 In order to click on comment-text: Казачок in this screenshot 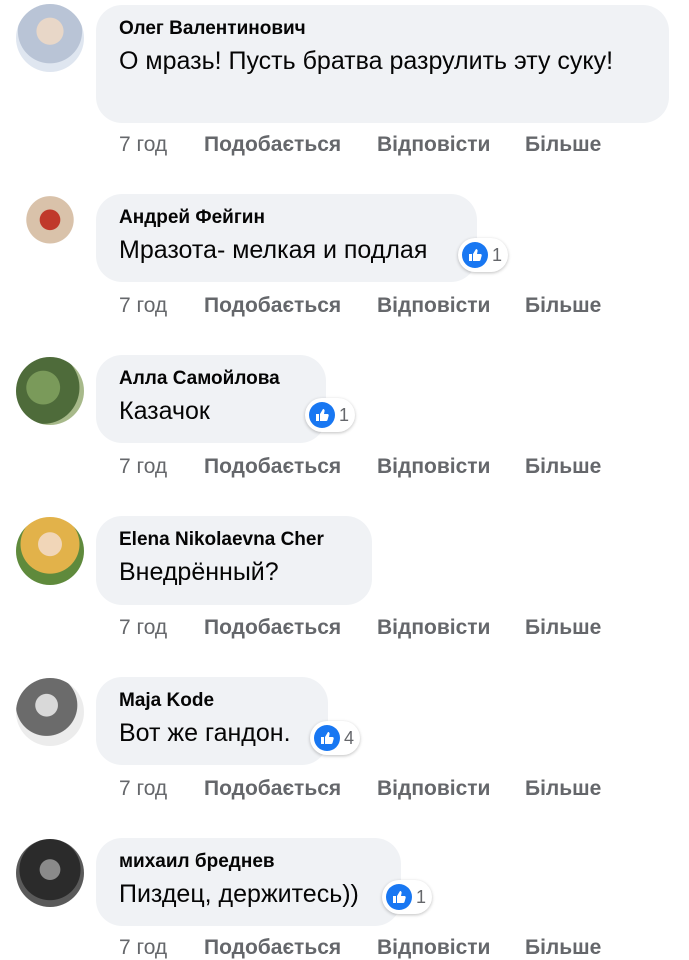, I will do `click(164, 411)`.